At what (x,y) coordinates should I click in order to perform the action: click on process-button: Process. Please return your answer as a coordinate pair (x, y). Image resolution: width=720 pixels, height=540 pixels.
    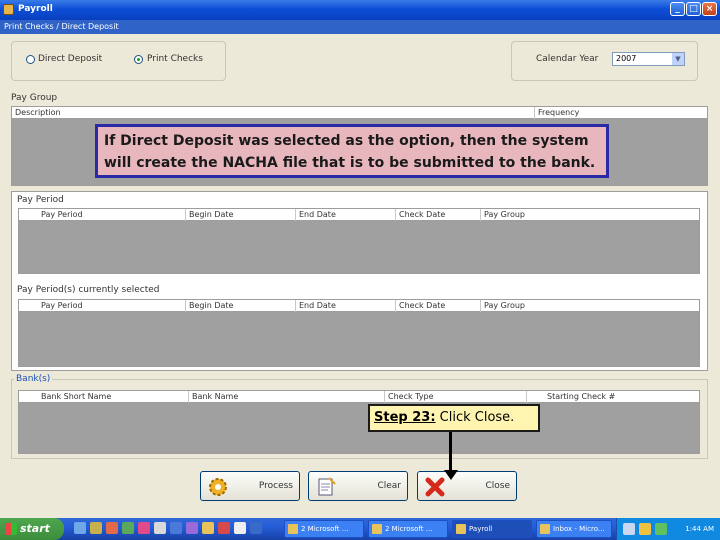
    Looking at the image, I should click on (250, 486).